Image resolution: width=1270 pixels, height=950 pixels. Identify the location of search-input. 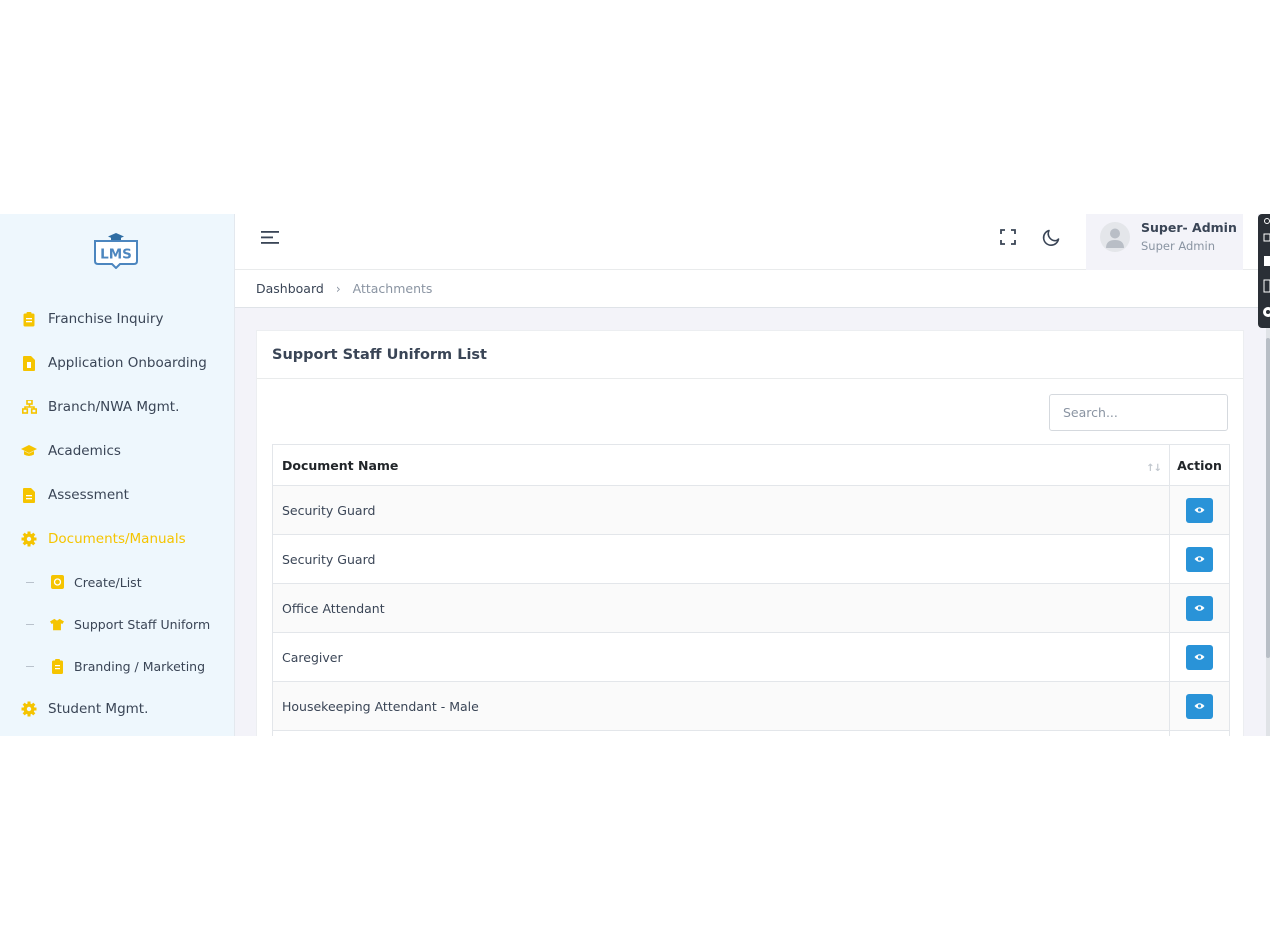
(1138, 412).